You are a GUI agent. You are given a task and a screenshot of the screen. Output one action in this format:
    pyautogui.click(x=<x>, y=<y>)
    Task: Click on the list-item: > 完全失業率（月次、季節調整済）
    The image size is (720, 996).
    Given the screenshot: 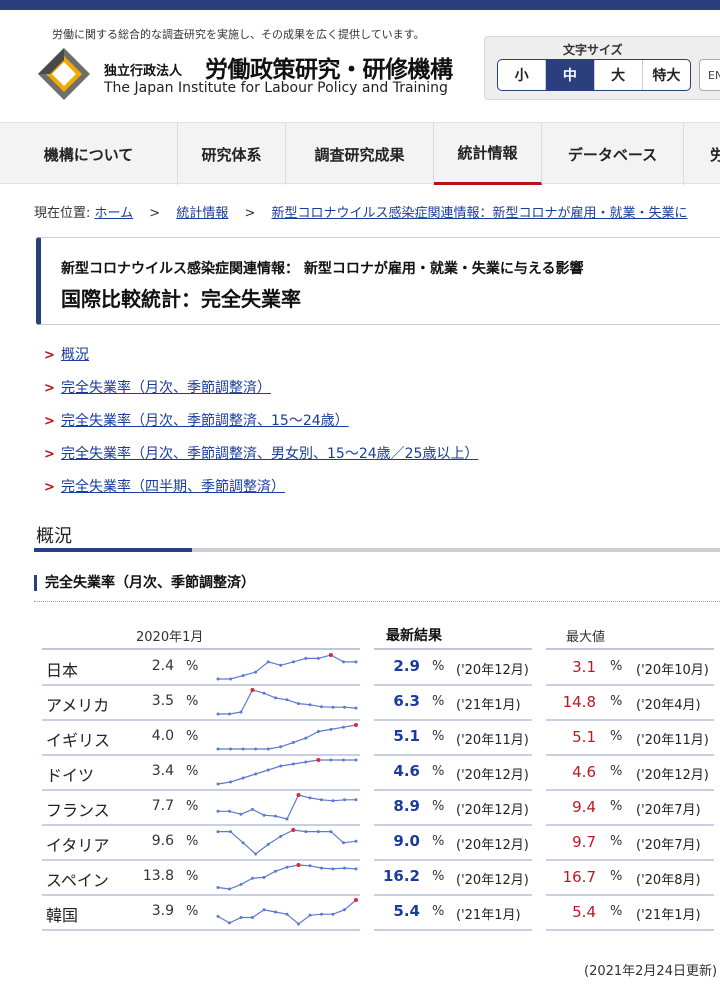 What is the action you would take?
    pyautogui.click(x=261, y=393)
    